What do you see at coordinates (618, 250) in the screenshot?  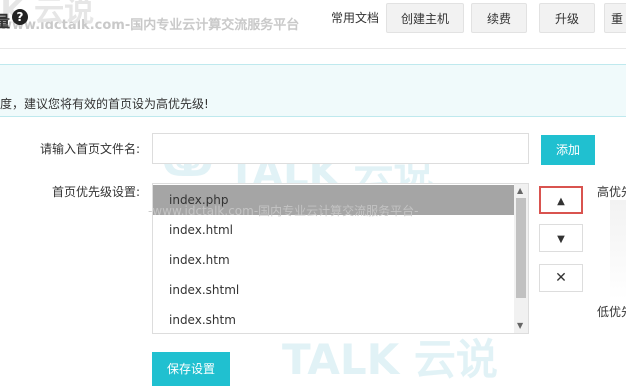 I see `priority-gradient-bar` at bounding box center [618, 250].